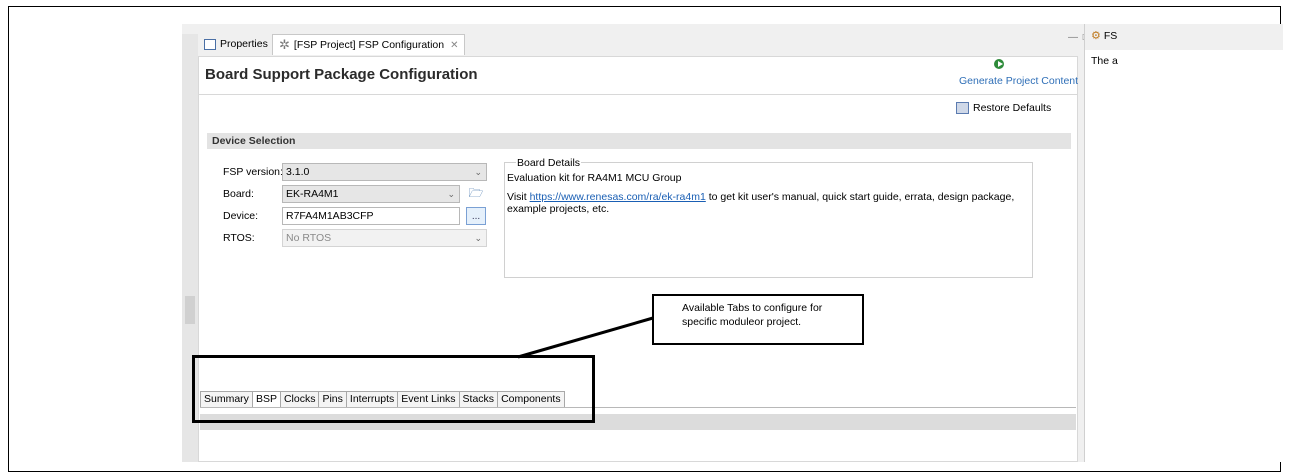  Describe the element at coordinates (742, 322) in the screenshot. I see `callout-line-2: specific moduleor project.` at that location.